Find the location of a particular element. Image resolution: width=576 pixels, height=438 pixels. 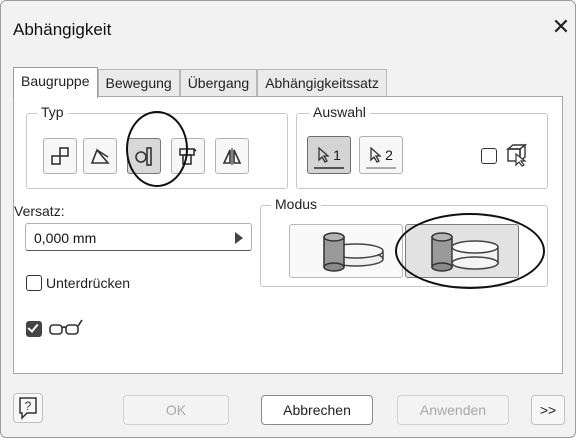

select-1-underline is located at coordinates (329, 168).